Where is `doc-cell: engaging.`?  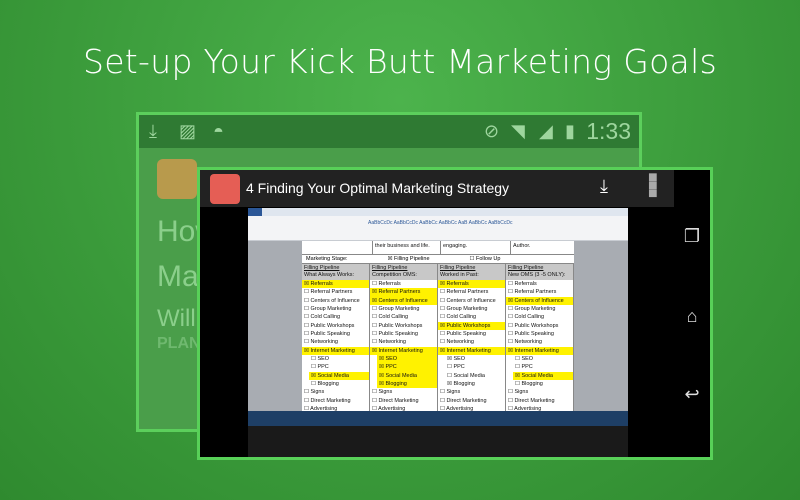 doc-cell: engaging. is located at coordinates (475, 247).